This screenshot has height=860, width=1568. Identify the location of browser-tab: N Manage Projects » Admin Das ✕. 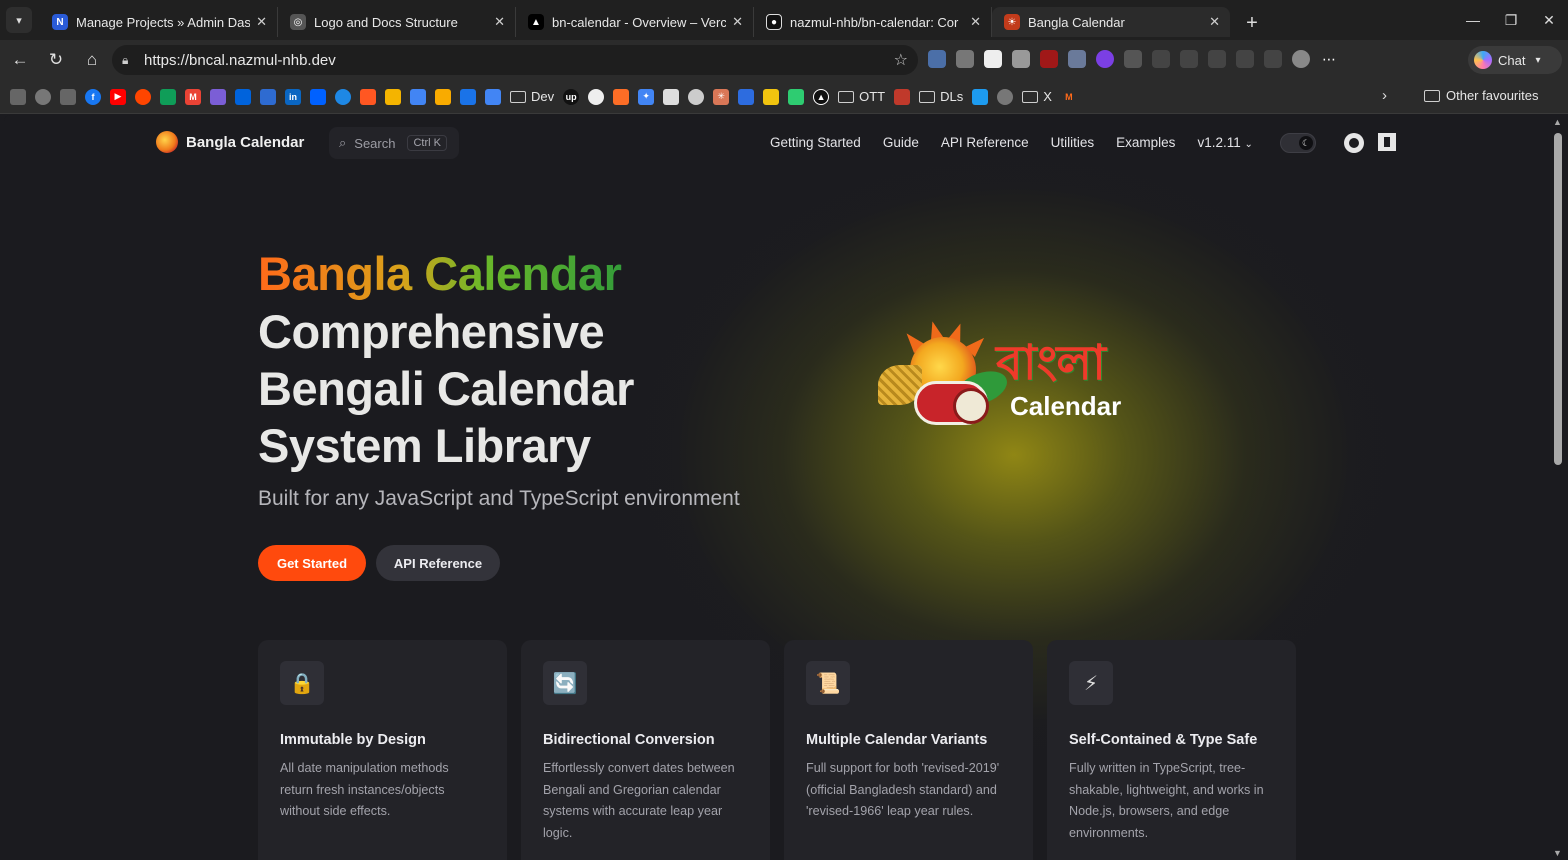
(159, 22).